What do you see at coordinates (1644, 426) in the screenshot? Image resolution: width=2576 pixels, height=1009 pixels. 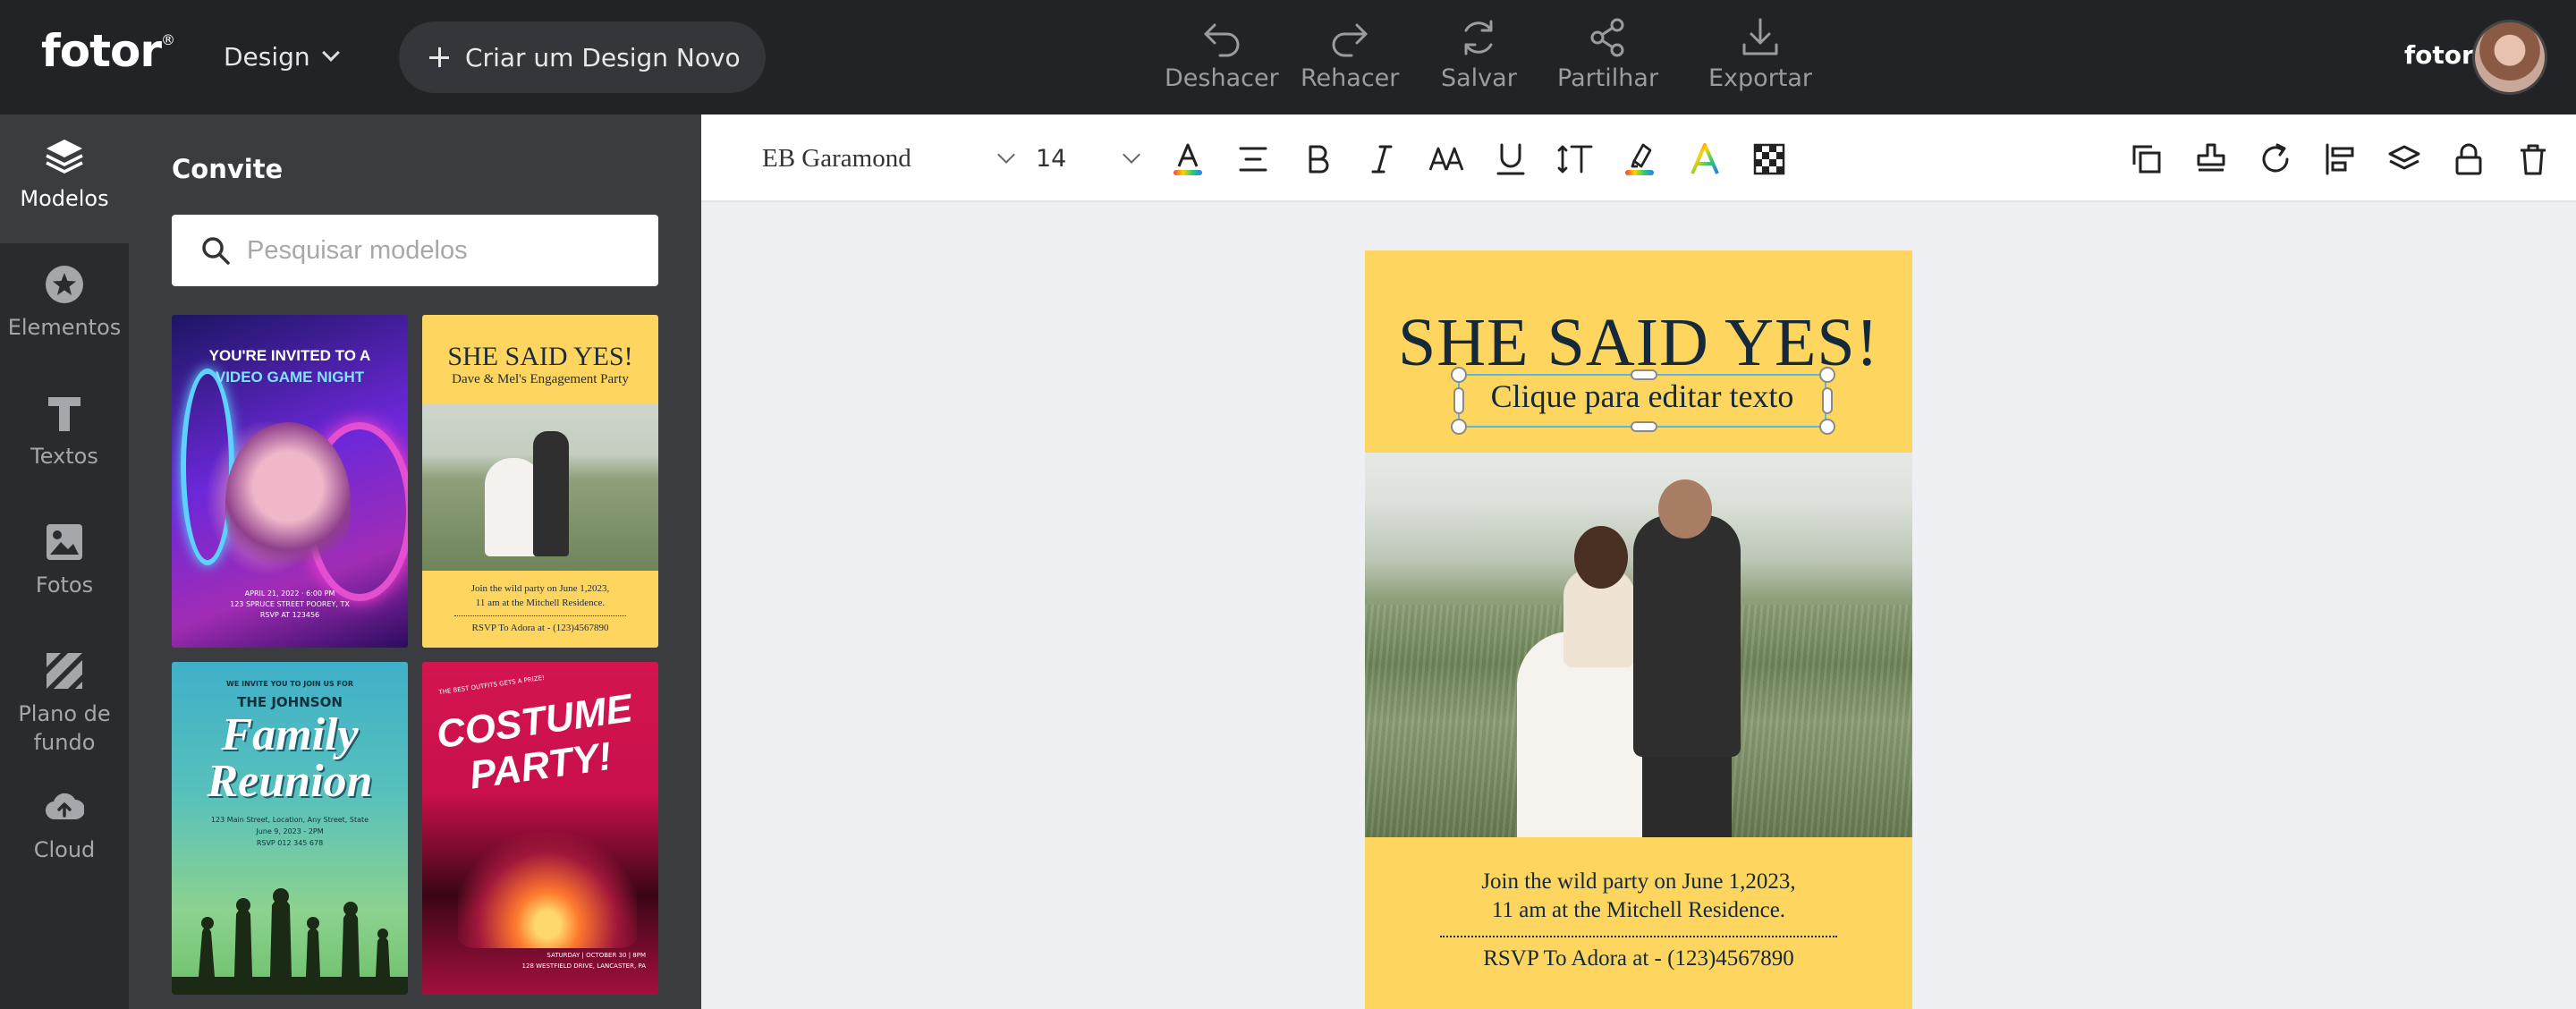 I see `resize-handle-bottom` at bounding box center [1644, 426].